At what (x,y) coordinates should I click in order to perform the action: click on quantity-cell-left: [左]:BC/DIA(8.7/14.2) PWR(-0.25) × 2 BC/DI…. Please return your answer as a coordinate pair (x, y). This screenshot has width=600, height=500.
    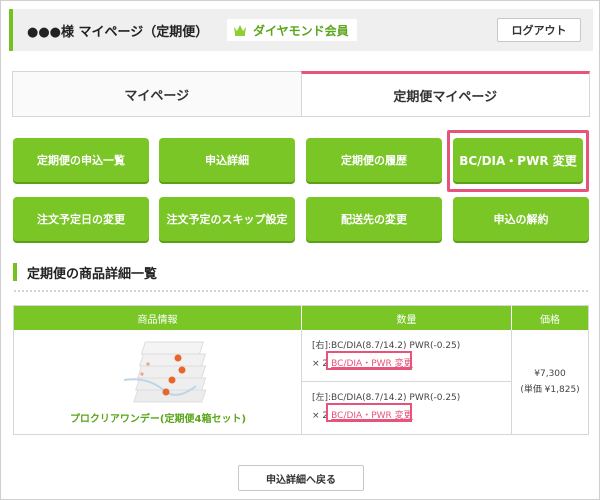
    Looking at the image, I should click on (407, 408).